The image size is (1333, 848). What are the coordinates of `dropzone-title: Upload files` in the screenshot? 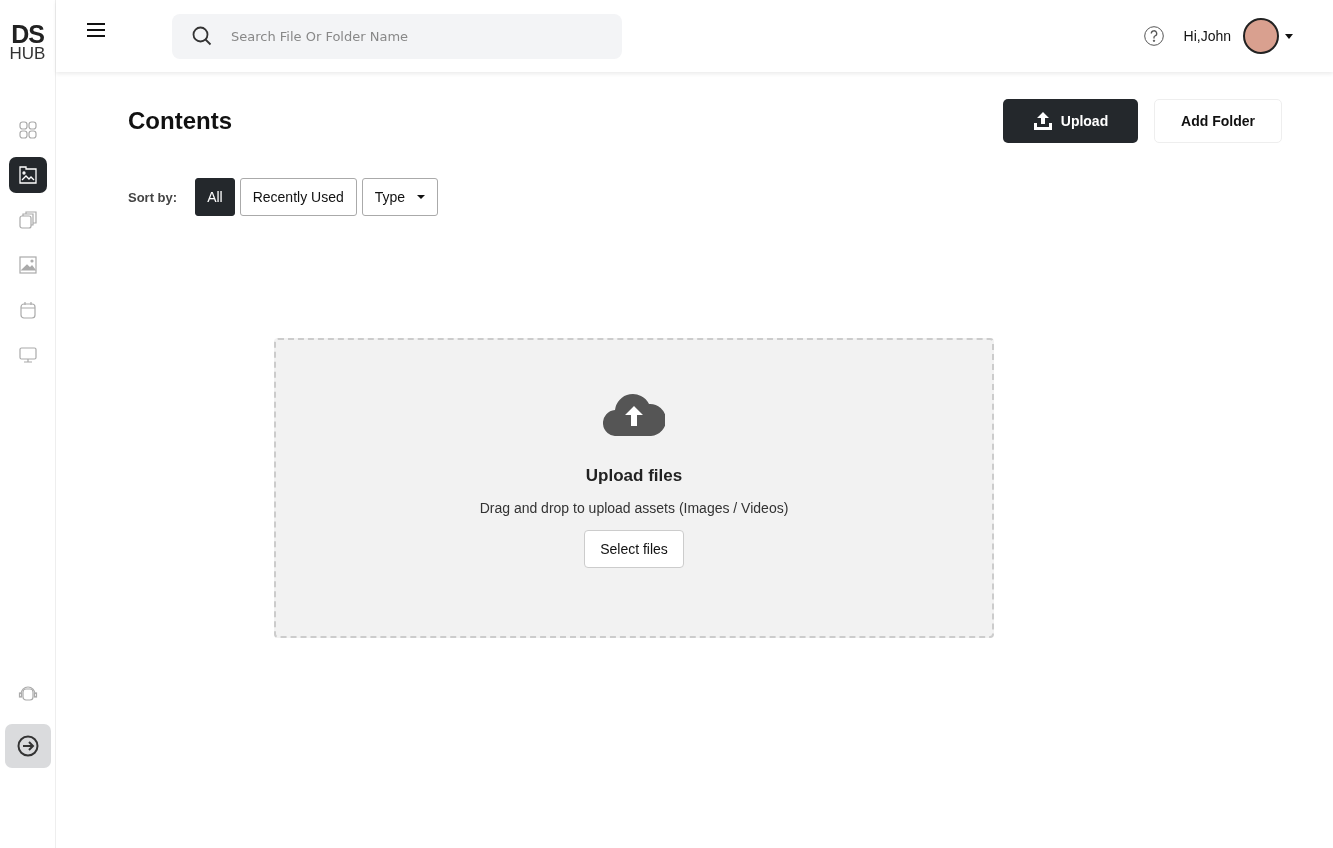 It's located at (634, 476).